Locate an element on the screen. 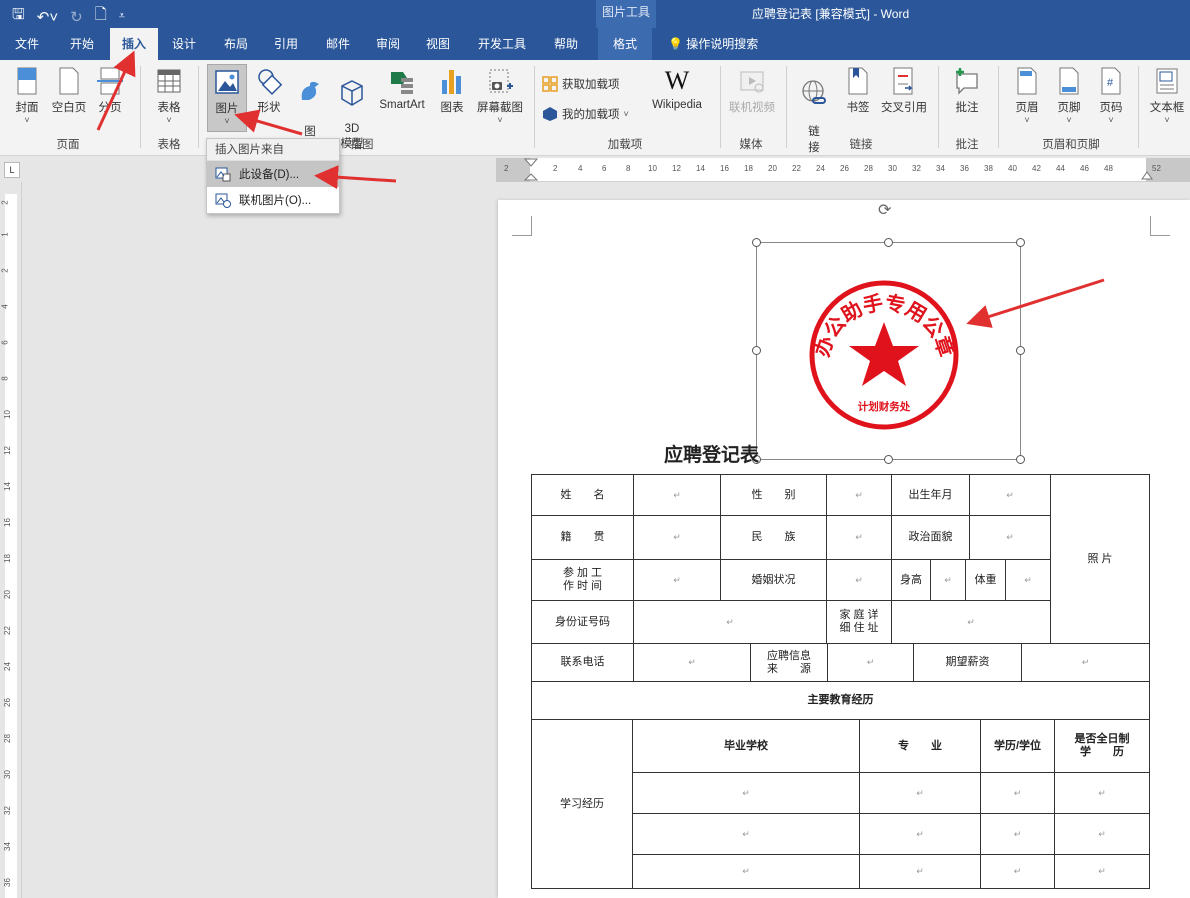 The width and height of the screenshot is (1190, 898). blank-page-button: 空白页 is located at coordinates (69, 90).